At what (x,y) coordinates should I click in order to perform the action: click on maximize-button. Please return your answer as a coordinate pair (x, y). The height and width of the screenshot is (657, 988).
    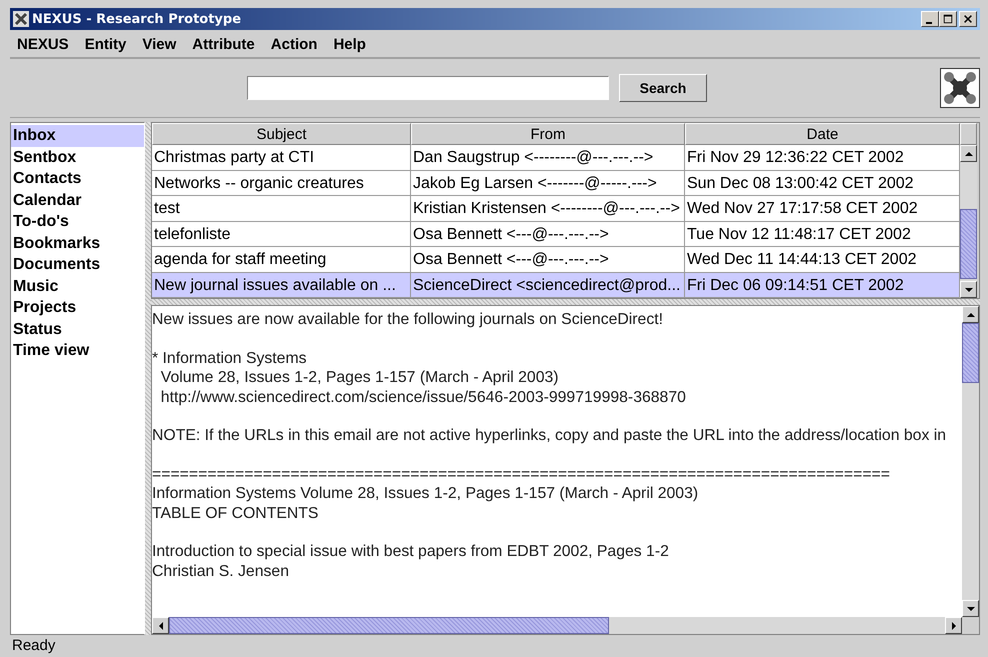
    Looking at the image, I should click on (948, 19).